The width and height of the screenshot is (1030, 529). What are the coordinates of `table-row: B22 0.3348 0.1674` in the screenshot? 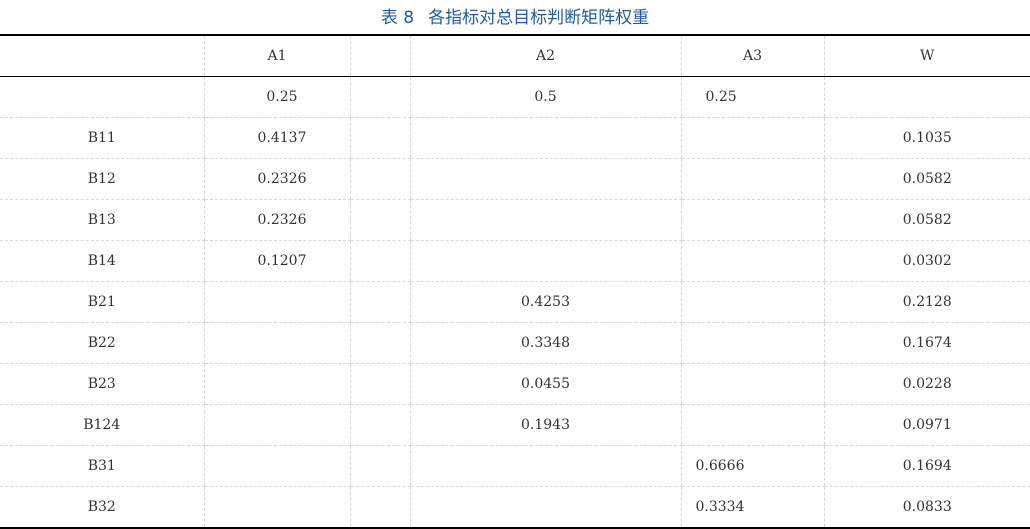 It's located at (515, 343).